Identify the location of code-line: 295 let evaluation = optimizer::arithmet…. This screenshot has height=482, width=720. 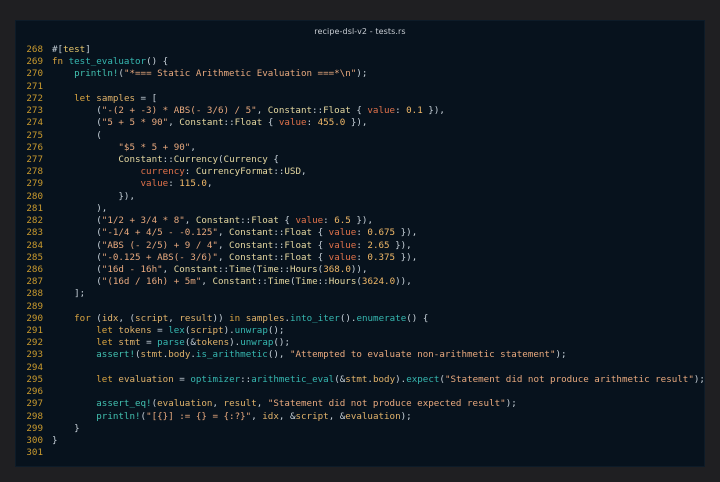
(360, 379).